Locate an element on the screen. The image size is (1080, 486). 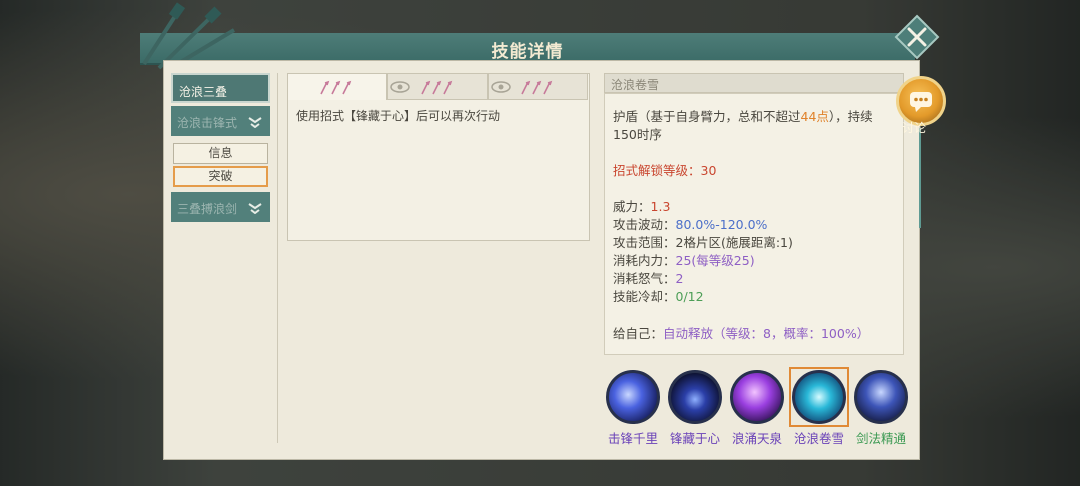
comment-cord is located at coordinates (920, 178).